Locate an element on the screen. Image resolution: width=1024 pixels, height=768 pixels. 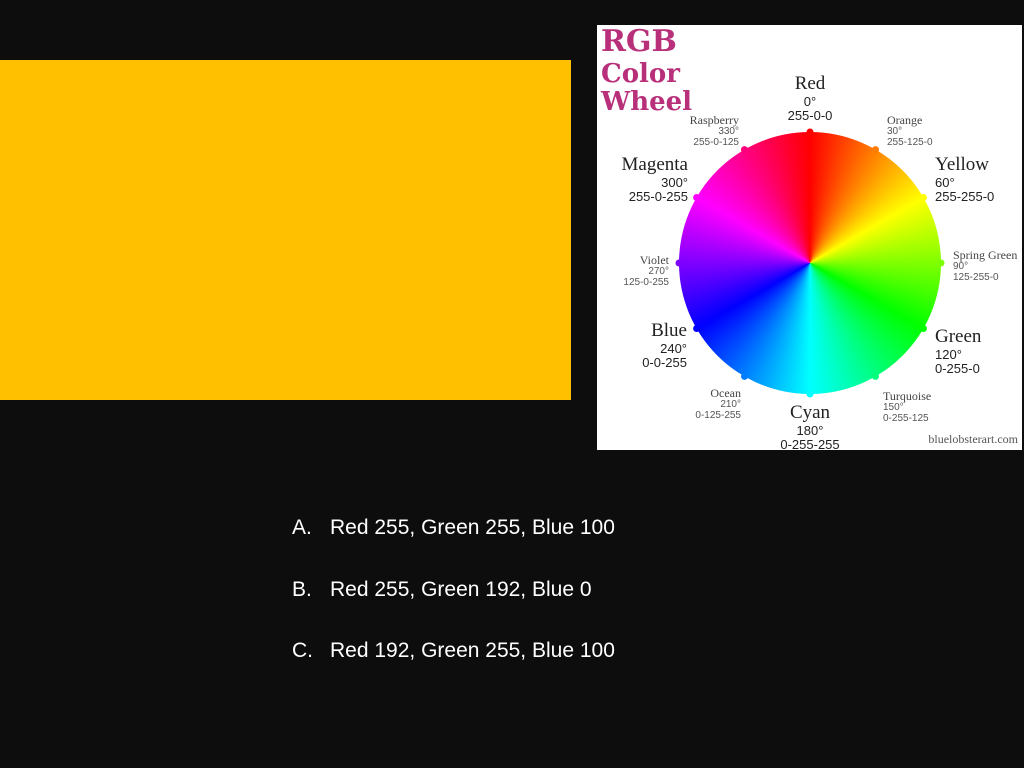
hue-label-yellow: Yellow 60° 255-255-0 is located at coordinates (965, 179).